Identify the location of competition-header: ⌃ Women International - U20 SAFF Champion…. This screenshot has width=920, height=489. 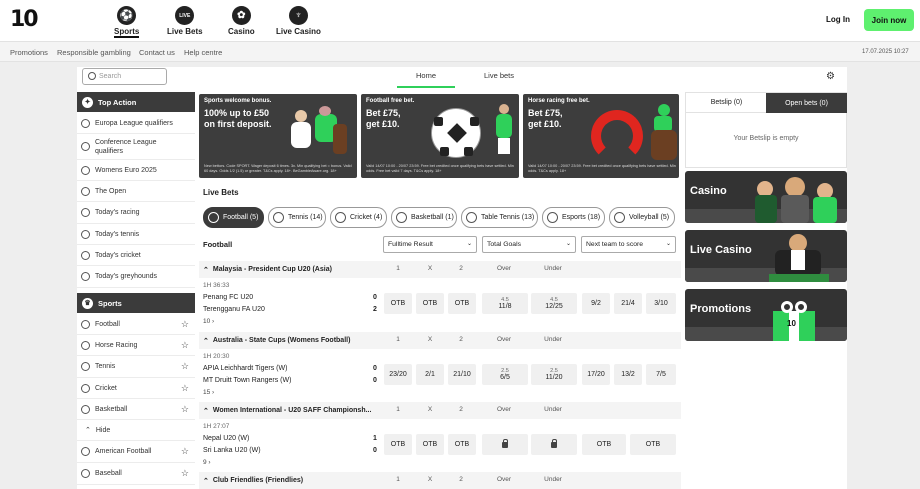
(440, 410).